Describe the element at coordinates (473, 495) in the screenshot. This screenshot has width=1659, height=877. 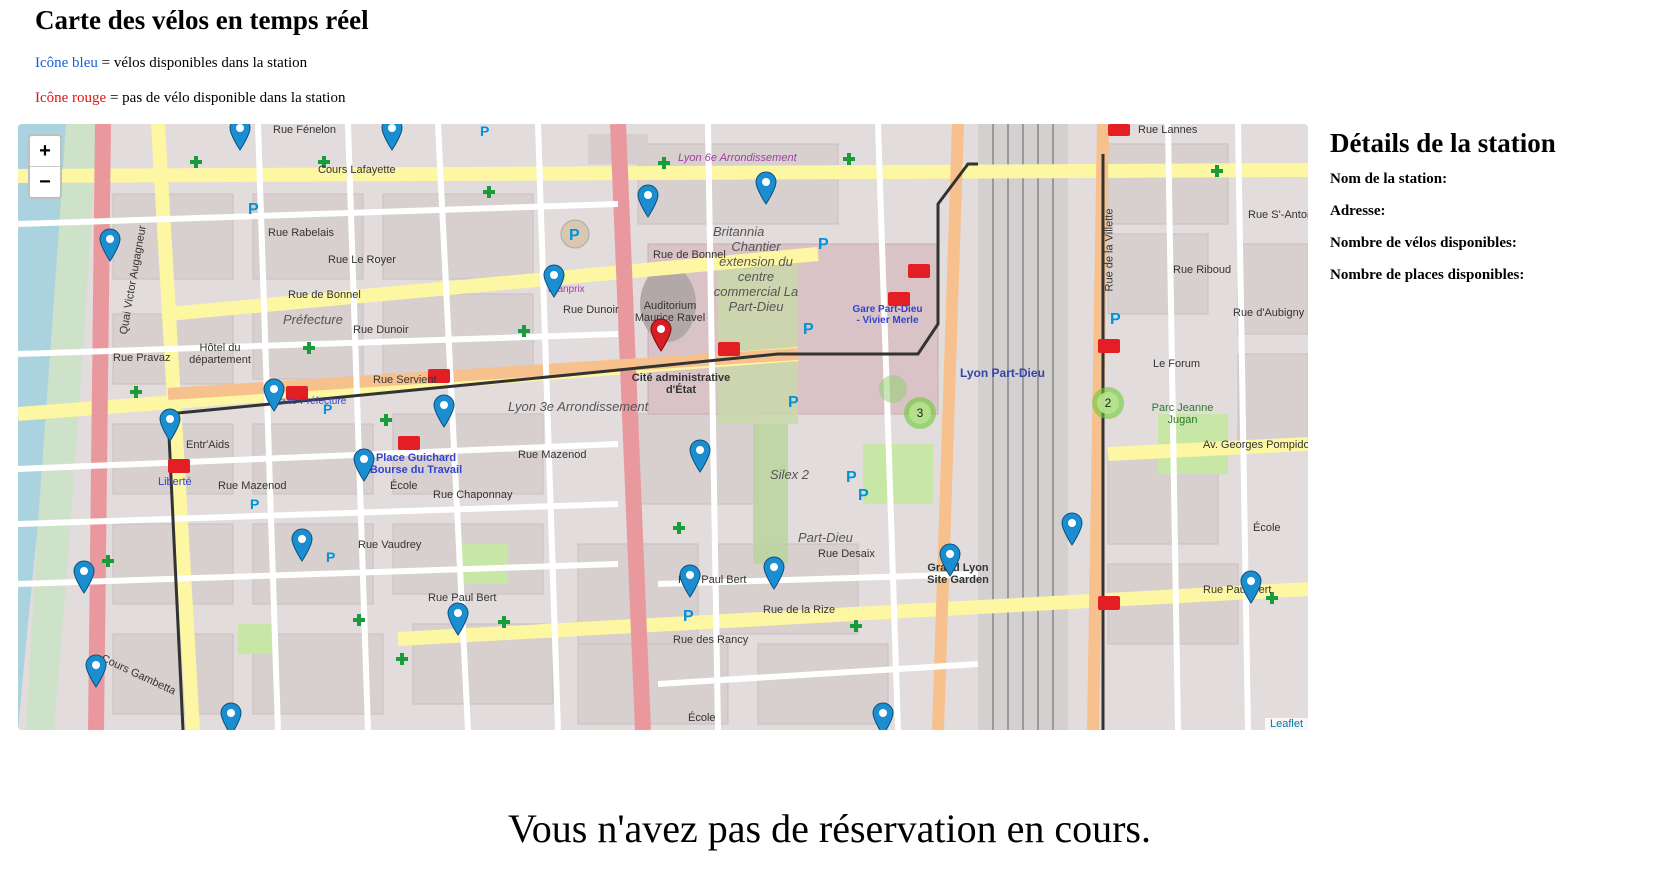
I see `label-rue-chaponnay: Rue Chaponnay` at that location.